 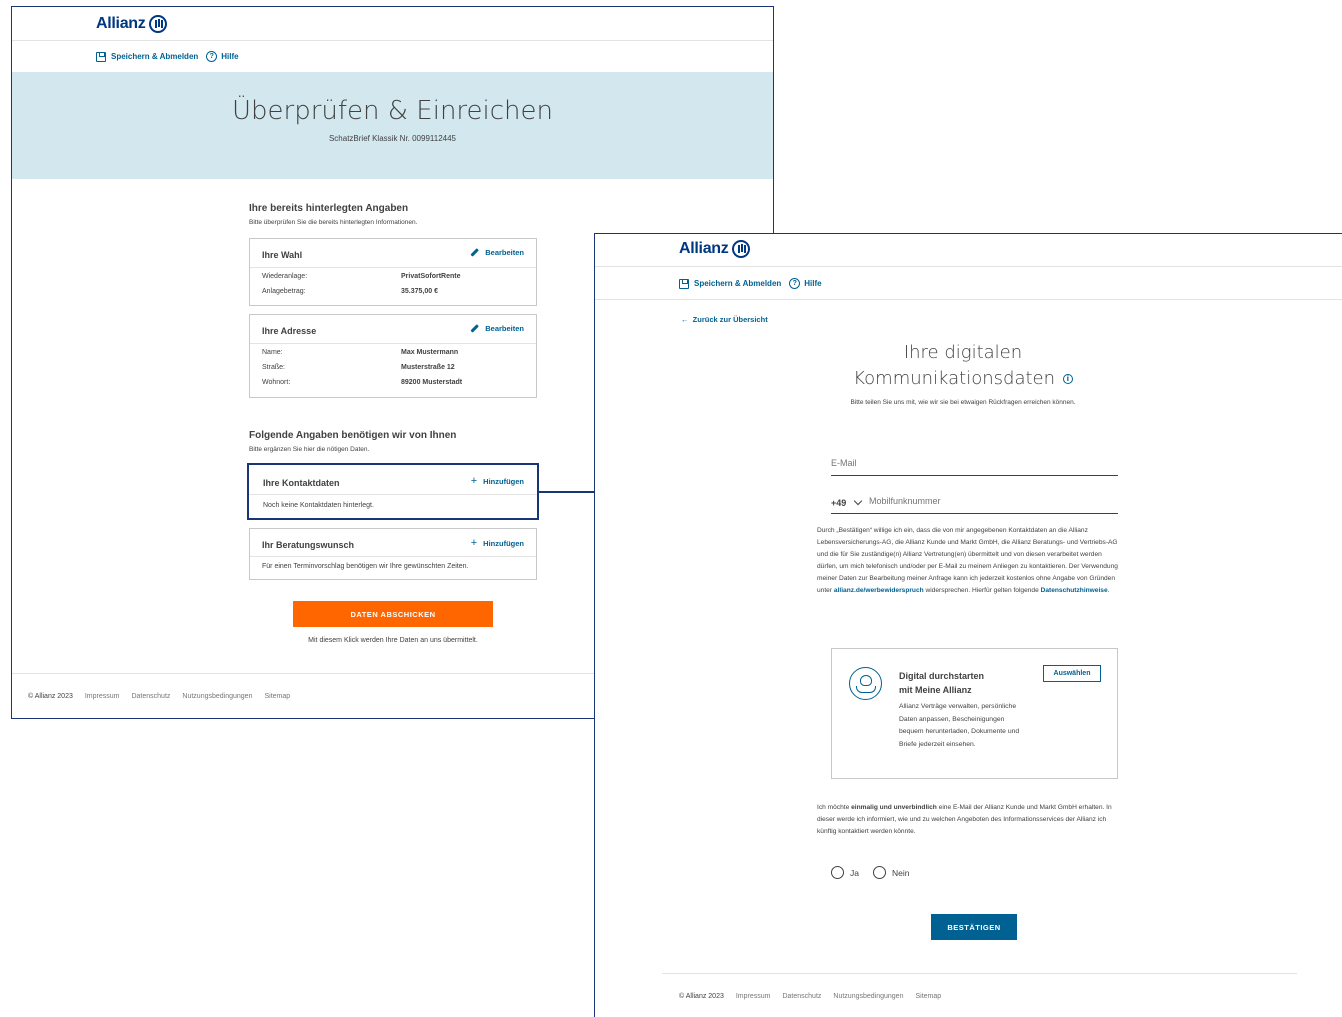 What do you see at coordinates (431, 276) in the screenshot?
I see `row-value: PrivatSofortRente` at bounding box center [431, 276].